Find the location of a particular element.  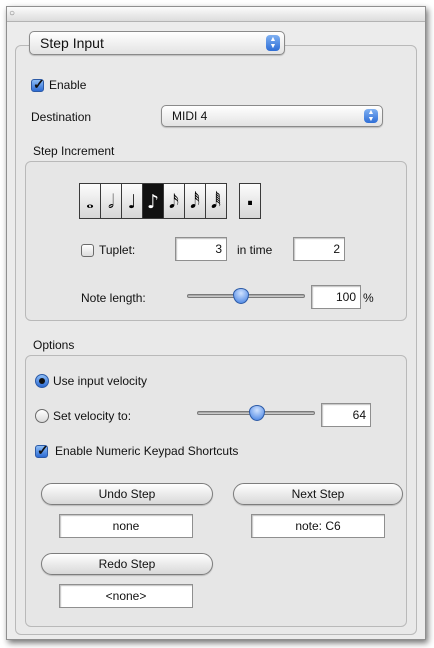

undo-step-readout: none is located at coordinates (126, 526).